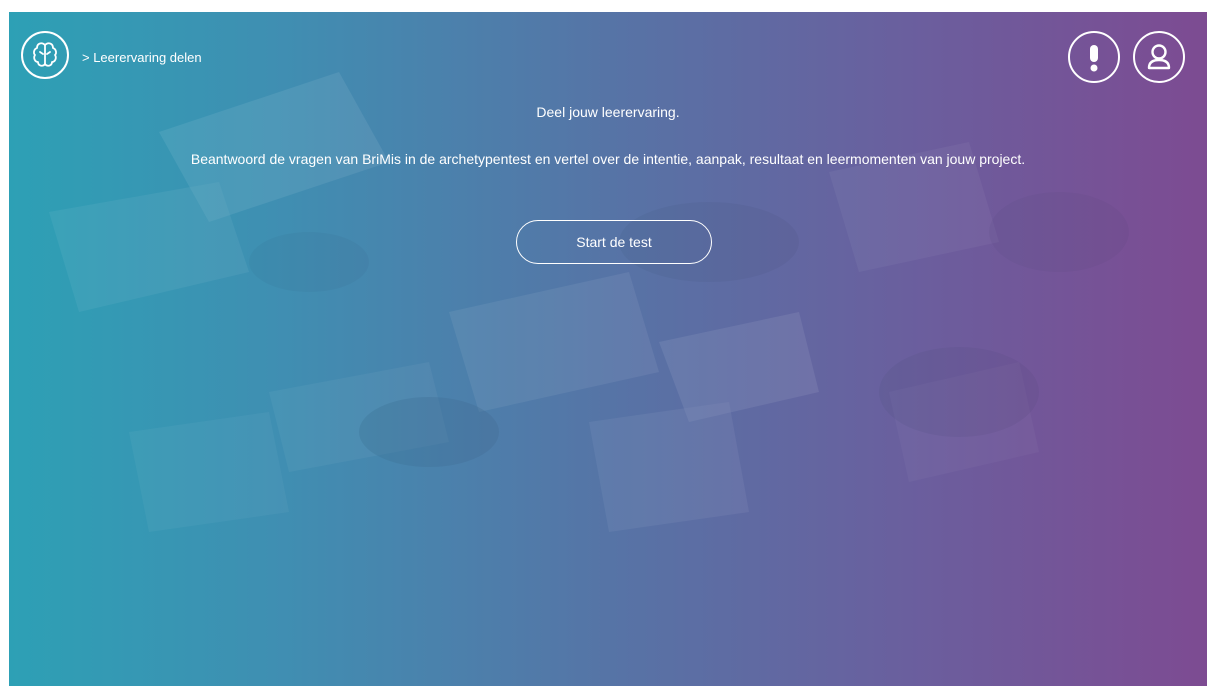 Image resolution: width=1208 pixels, height=686 pixels. I want to click on exclamation-icon, so click(1094, 58).